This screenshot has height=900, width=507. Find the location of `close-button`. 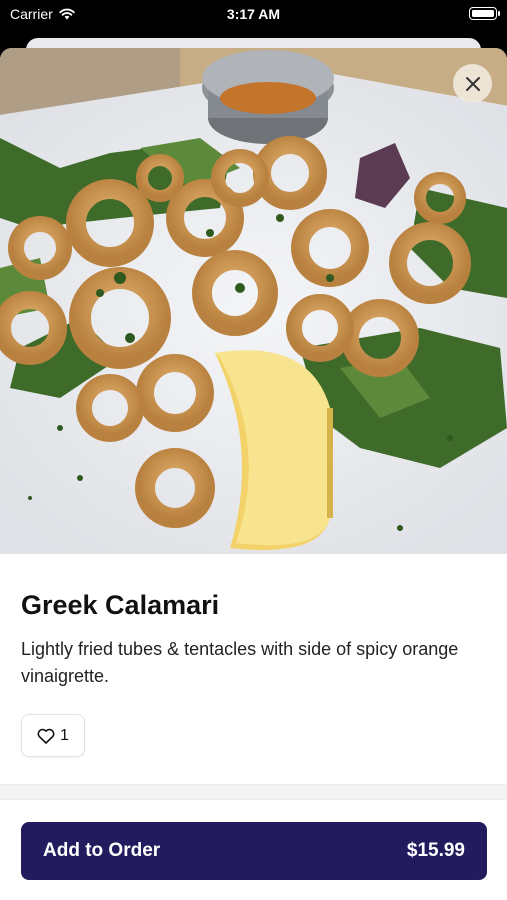

close-button is located at coordinates (472, 83).